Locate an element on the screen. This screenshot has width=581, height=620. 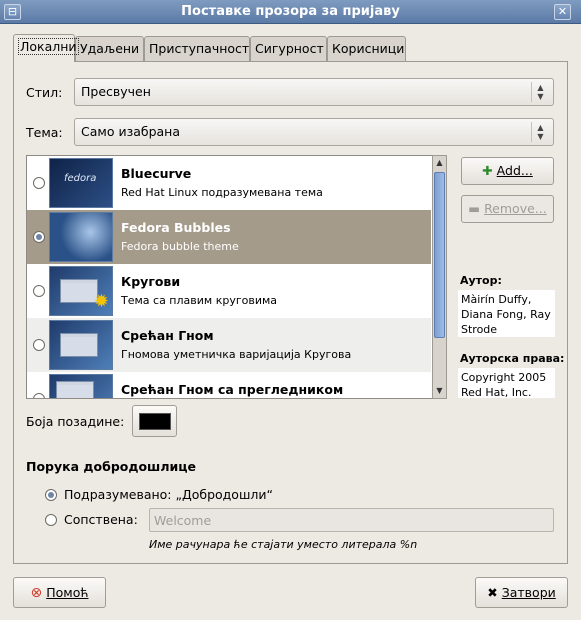
author-label: Аутор: is located at coordinates (481, 280).